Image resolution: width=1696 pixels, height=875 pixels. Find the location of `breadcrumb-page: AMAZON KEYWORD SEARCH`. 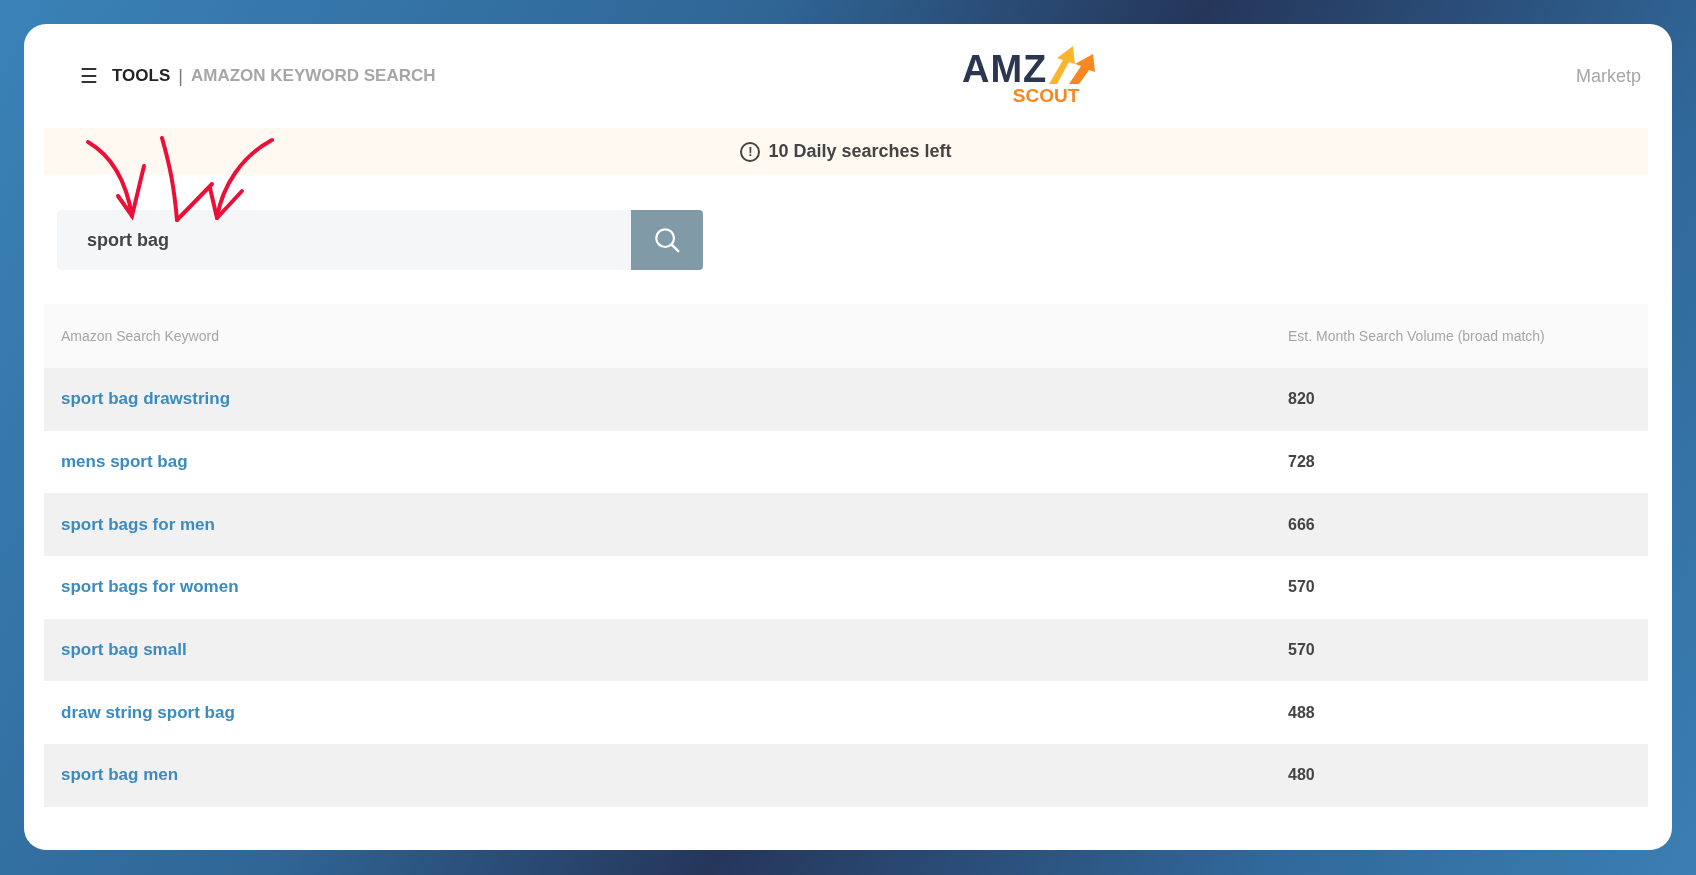

breadcrumb-page: AMAZON KEYWORD SEARCH is located at coordinates (313, 76).